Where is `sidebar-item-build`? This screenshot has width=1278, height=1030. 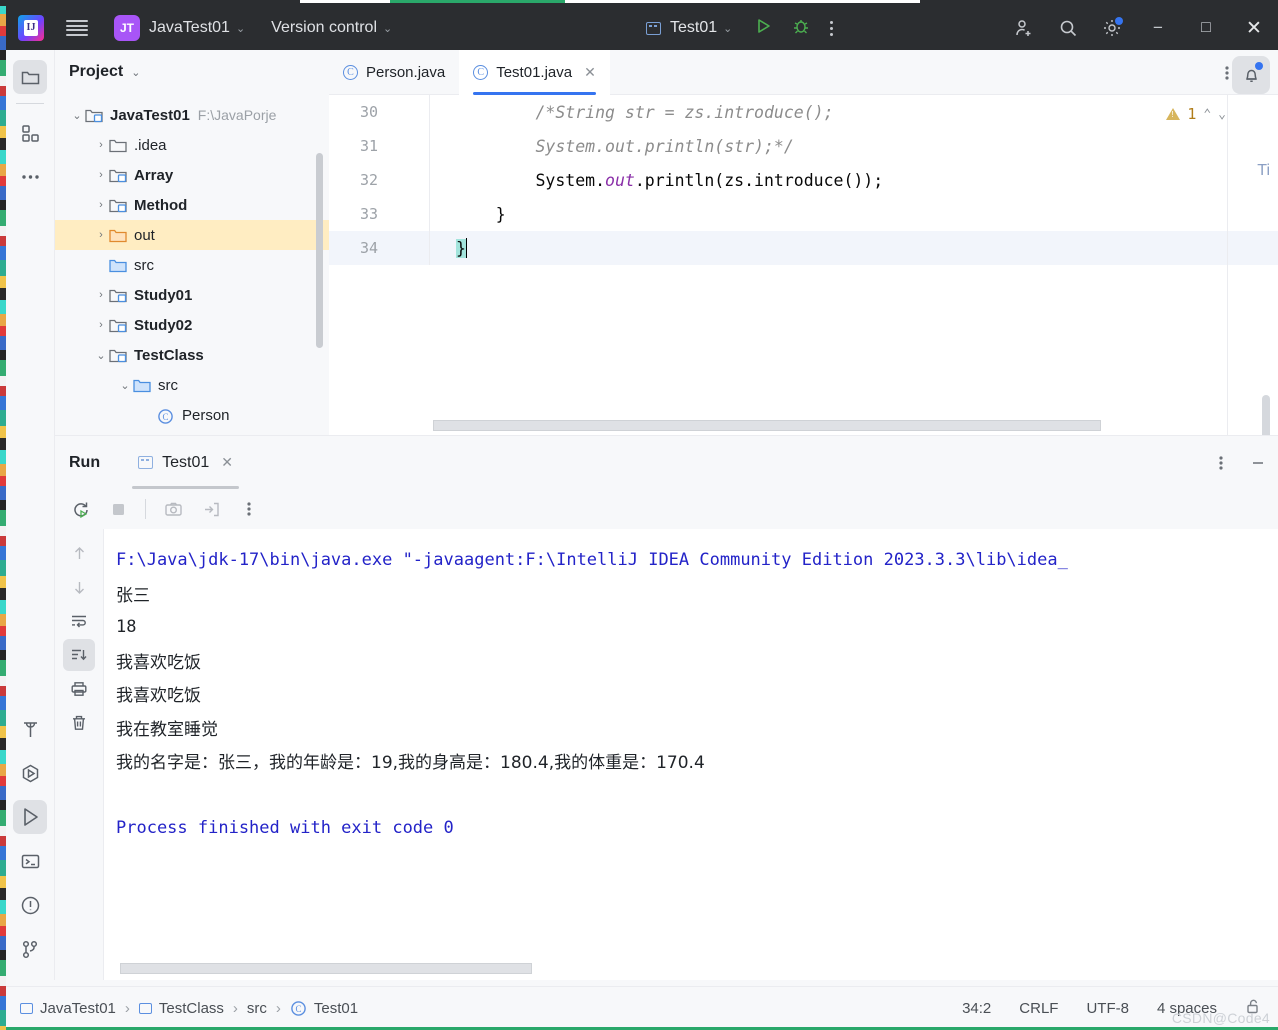
sidebar-item-build is located at coordinates (30, 729).